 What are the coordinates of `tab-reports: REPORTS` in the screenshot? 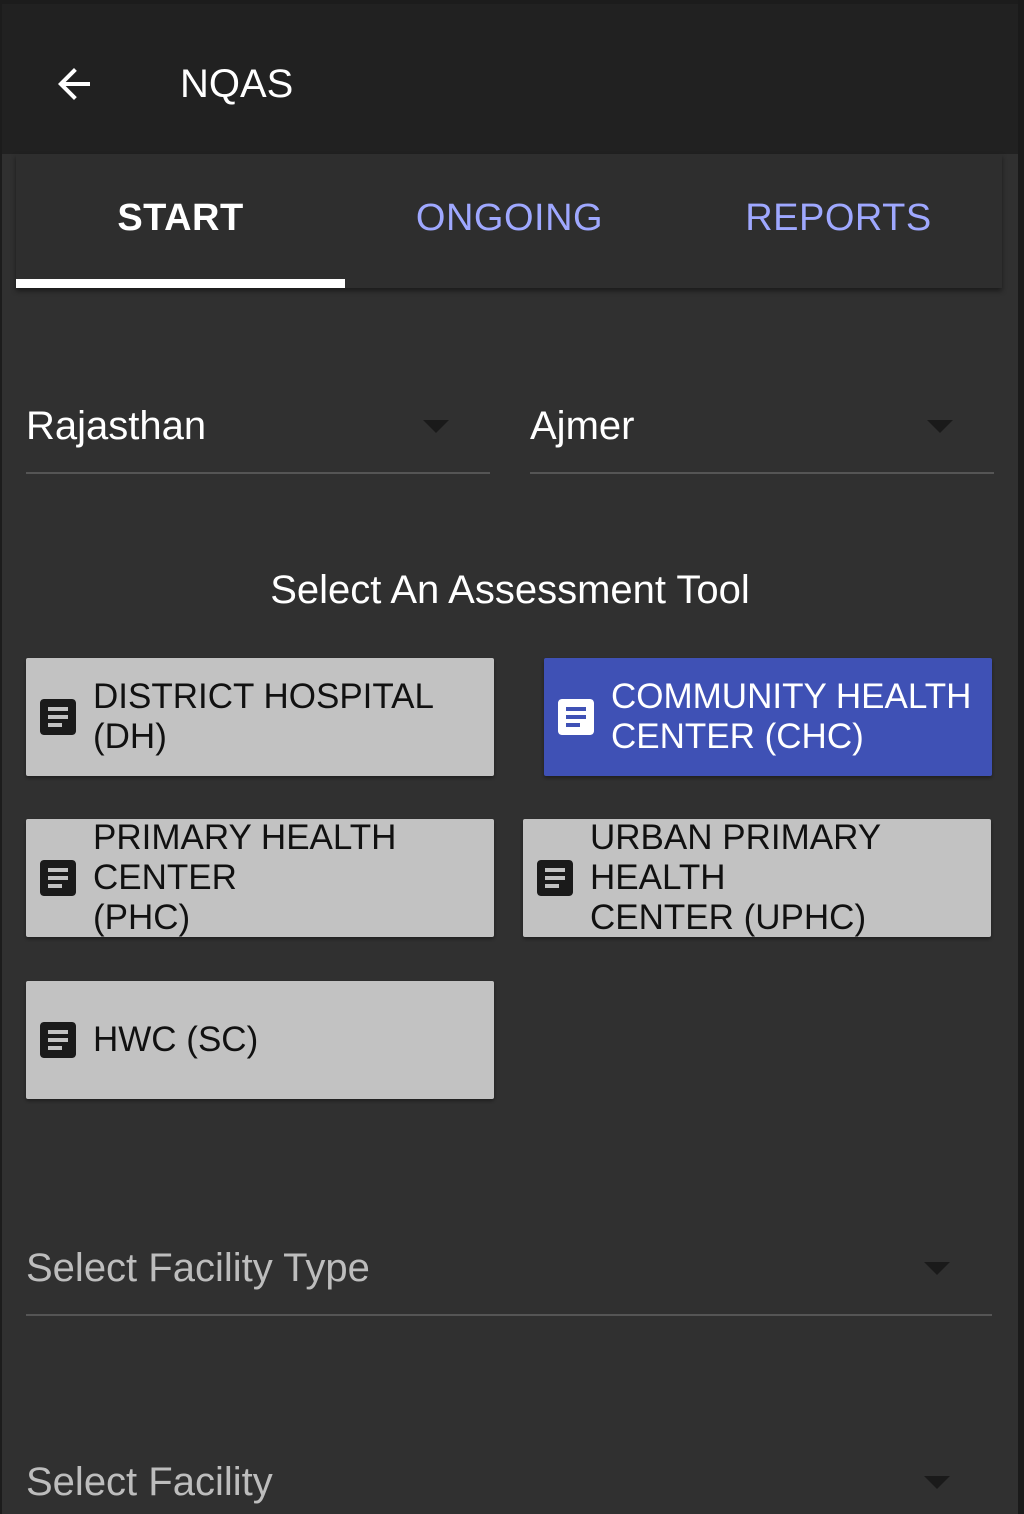 It's located at (838, 221).